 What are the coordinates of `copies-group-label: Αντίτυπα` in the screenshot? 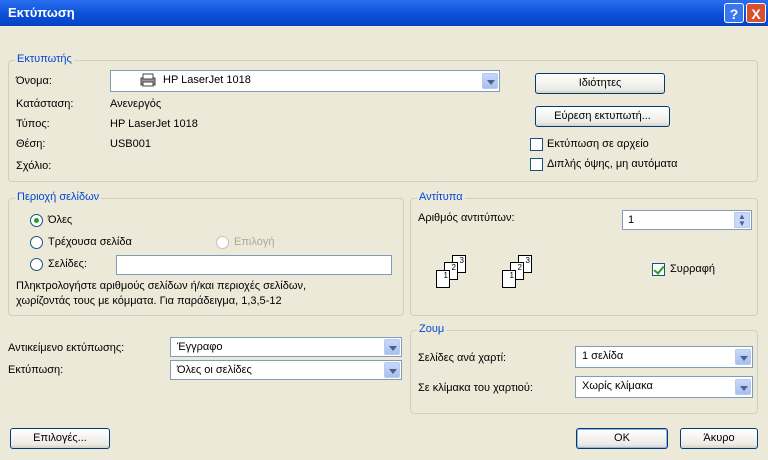 It's located at (441, 197).